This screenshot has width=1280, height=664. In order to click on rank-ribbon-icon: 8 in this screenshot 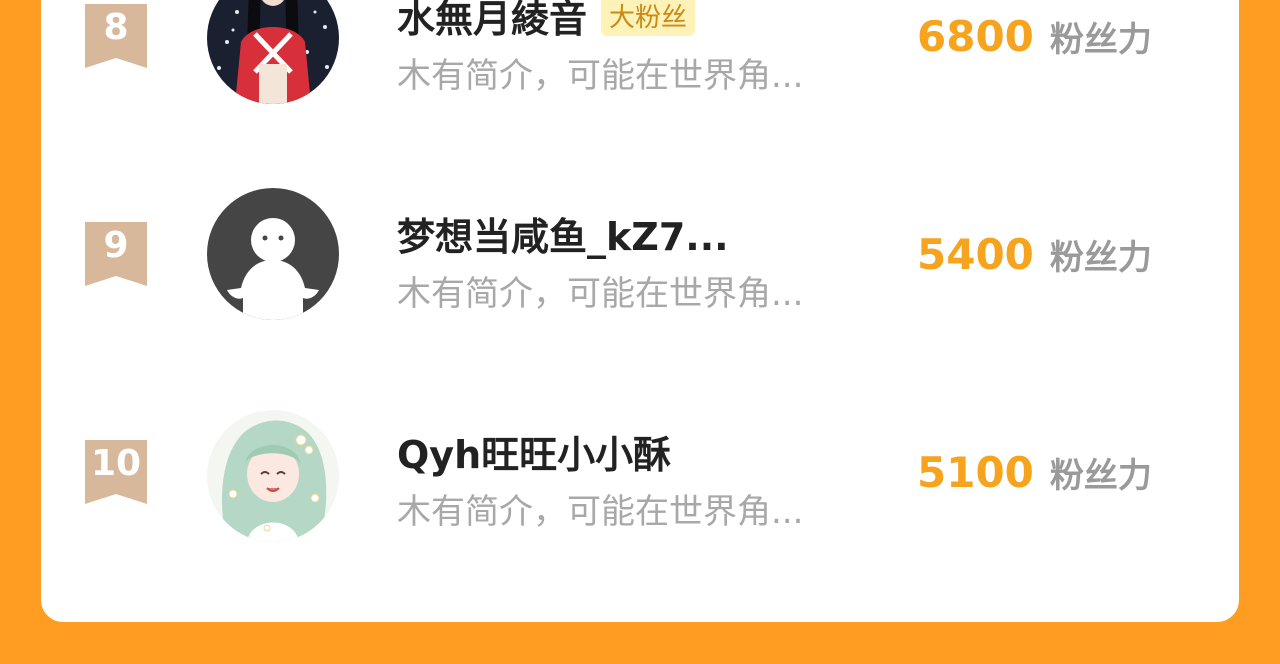, I will do `click(116, 36)`.